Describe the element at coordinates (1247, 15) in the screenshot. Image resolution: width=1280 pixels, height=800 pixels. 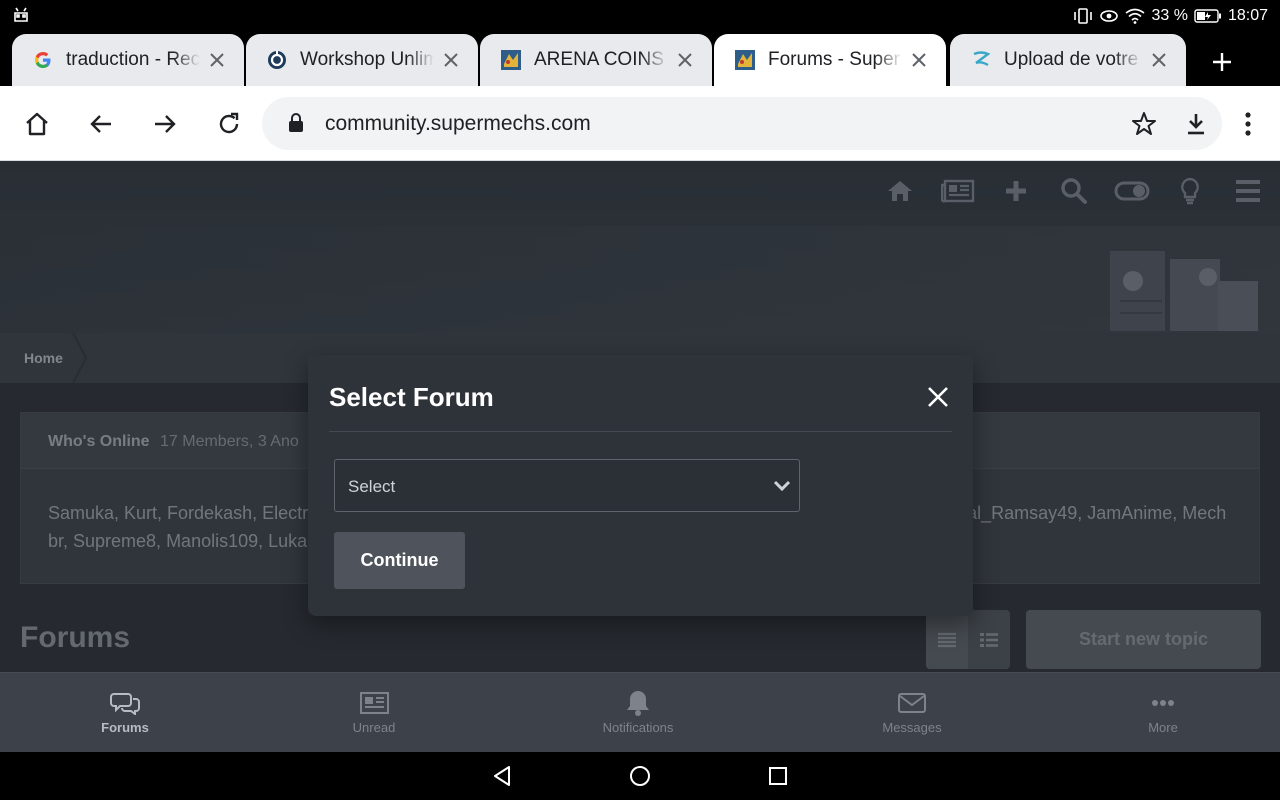
I see `clock: 18:07` at that location.